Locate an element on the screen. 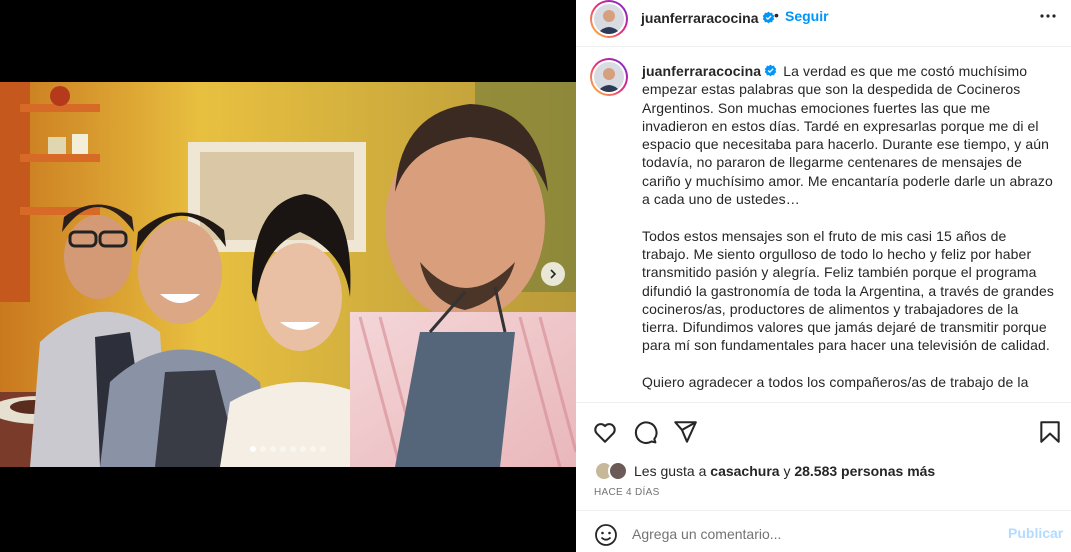 This screenshot has height=552, width=1071. liker-avatars is located at coordinates (613, 471).